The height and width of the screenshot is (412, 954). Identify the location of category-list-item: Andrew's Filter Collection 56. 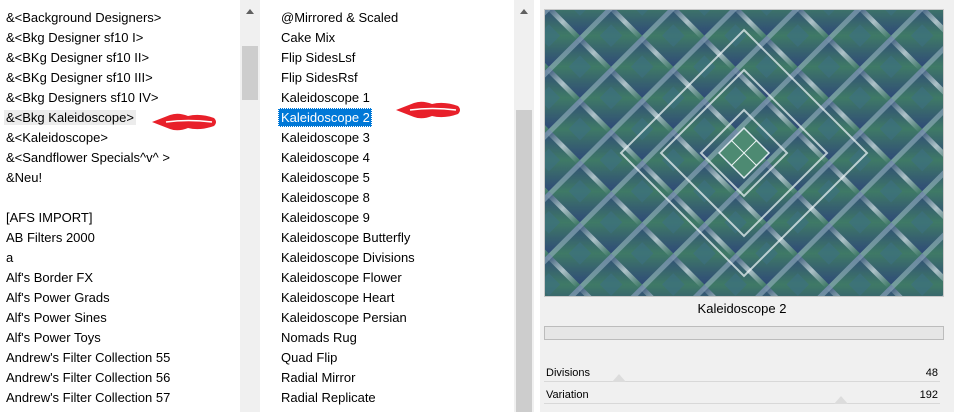
(120, 378).